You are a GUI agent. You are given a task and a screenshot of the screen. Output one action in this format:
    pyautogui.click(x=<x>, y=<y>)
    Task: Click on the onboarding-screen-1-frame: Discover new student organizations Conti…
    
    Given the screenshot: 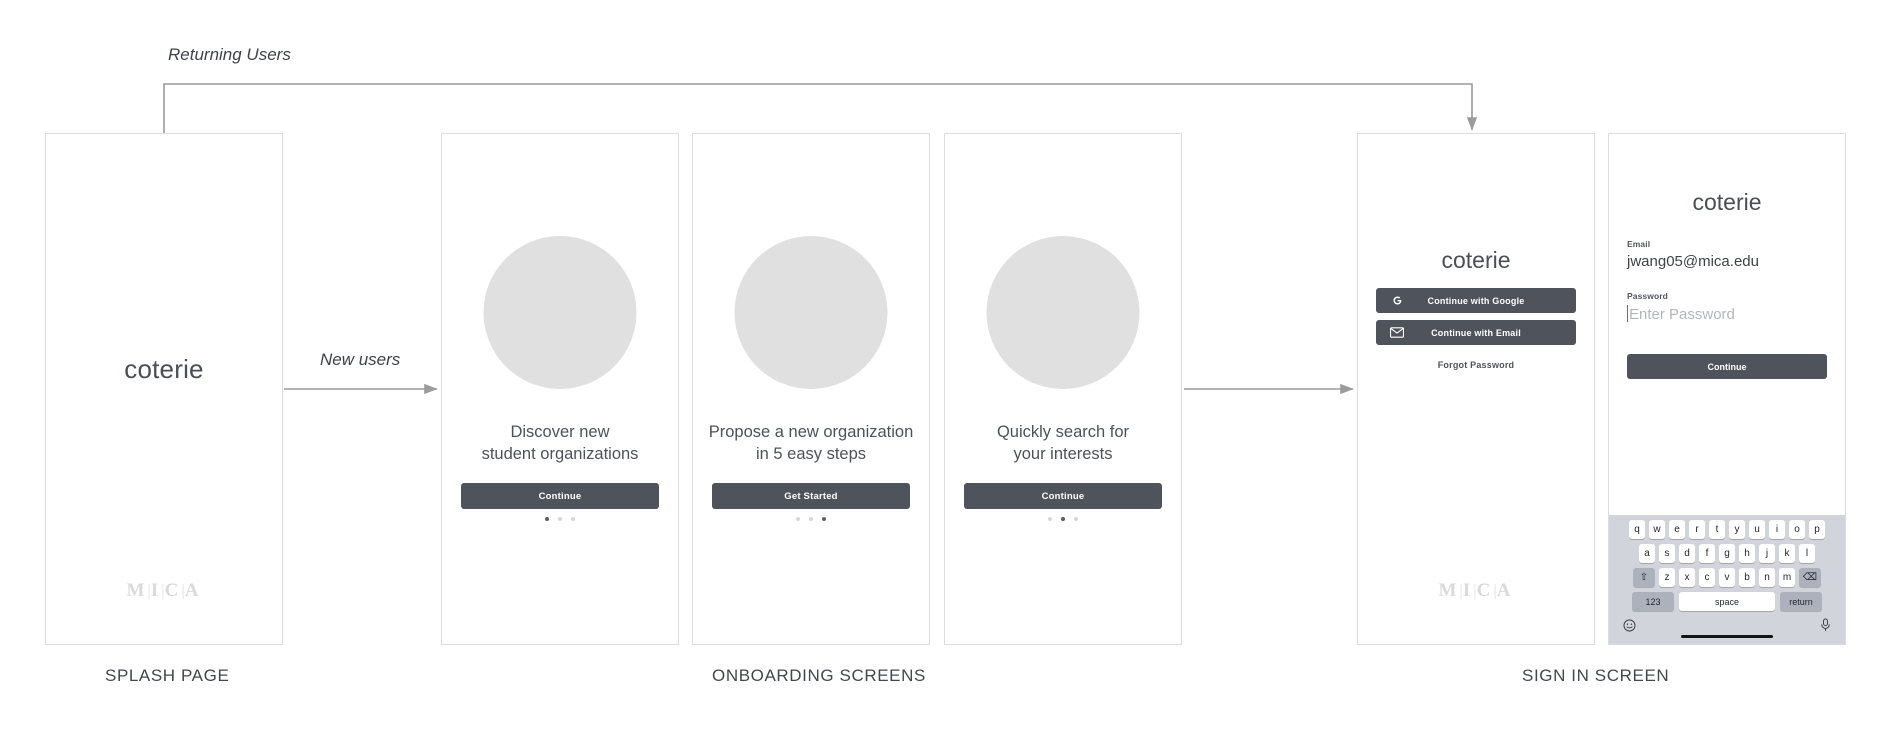 What is the action you would take?
    pyautogui.click(x=560, y=389)
    